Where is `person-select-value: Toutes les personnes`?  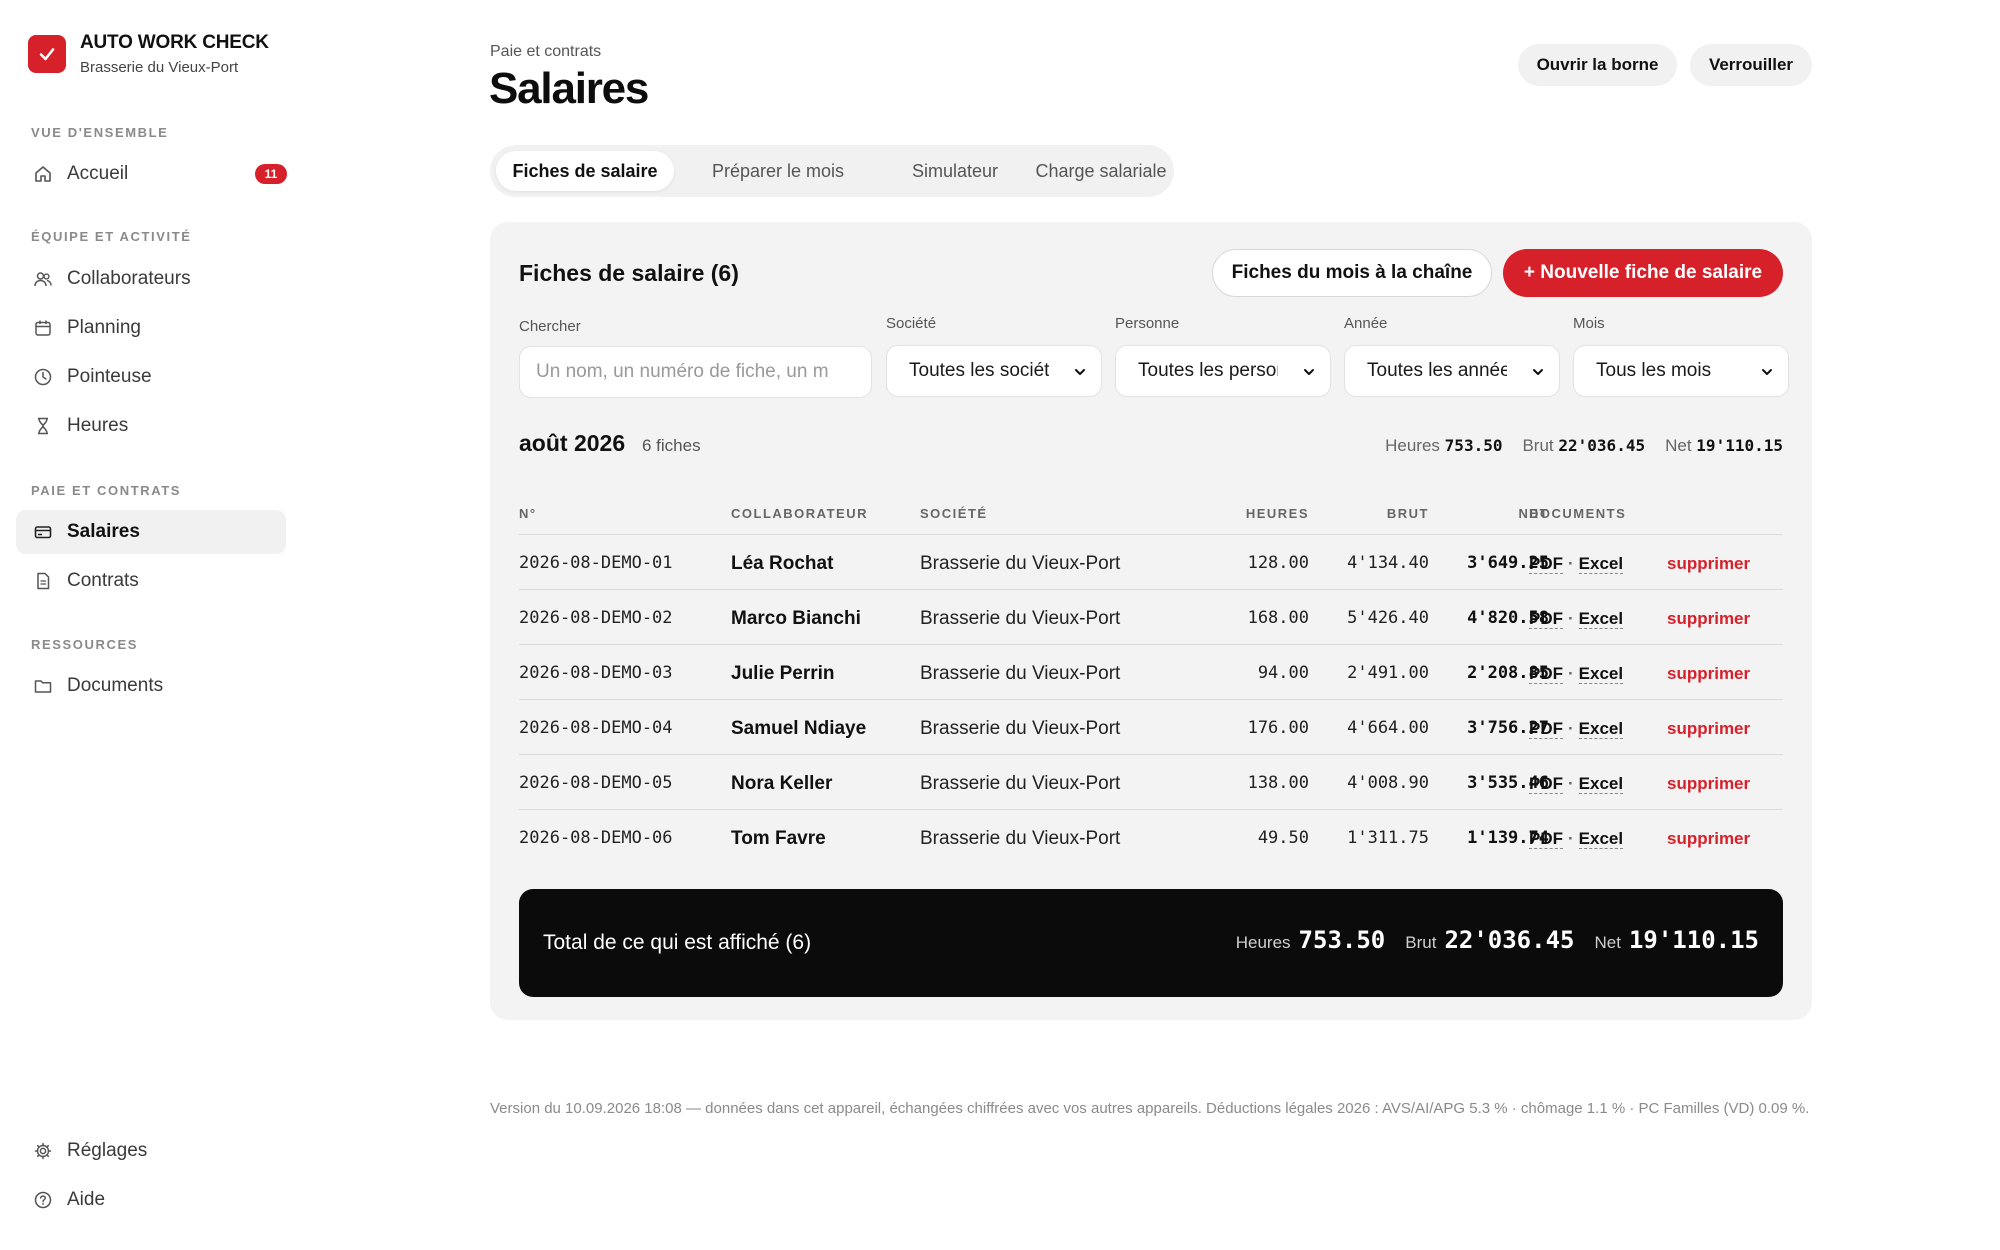 person-select-value: Toutes les personnes is located at coordinates (1208, 370).